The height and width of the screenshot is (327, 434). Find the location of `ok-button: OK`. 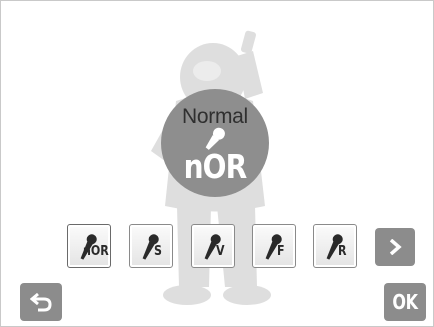

ok-button: OK is located at coordinates (405, 302).